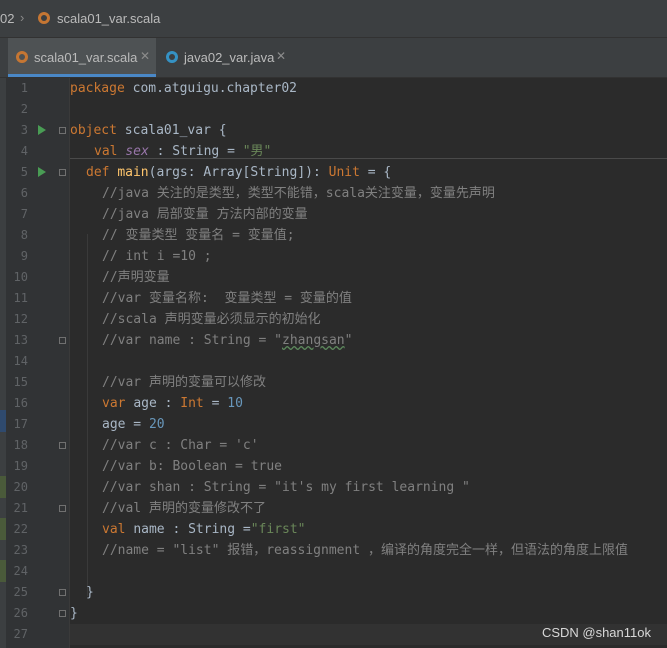  I want to click on code-token: //java 局部变量 方法内部的变量, so click(205, 214).